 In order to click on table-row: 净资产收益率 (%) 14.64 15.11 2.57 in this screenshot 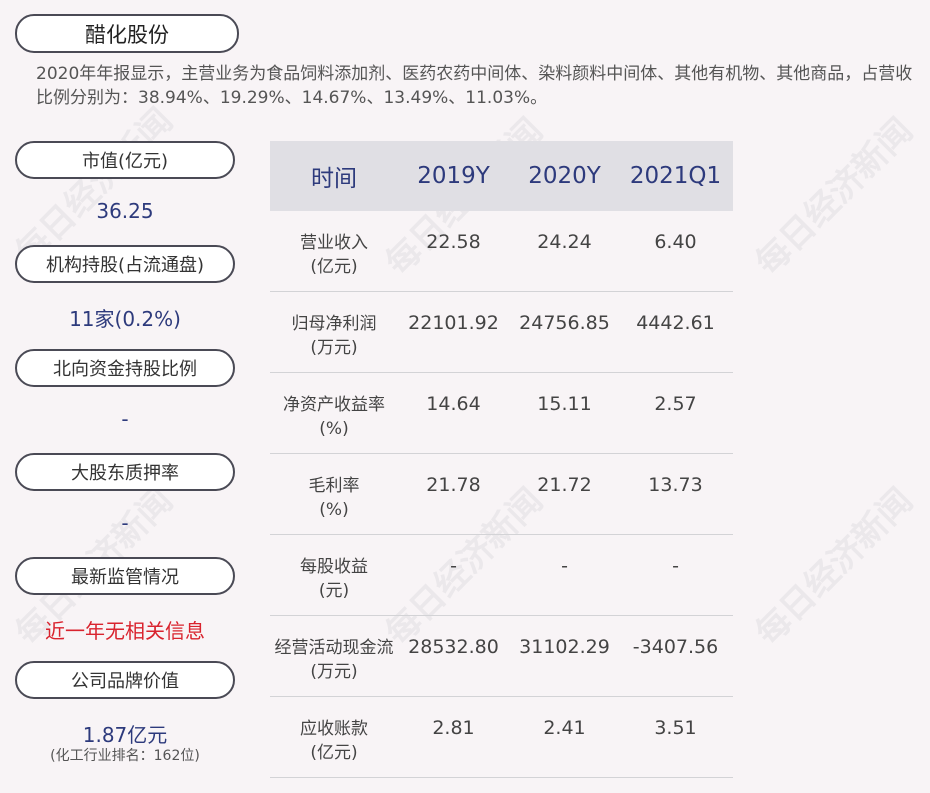, I will do `click(501, 413)`.